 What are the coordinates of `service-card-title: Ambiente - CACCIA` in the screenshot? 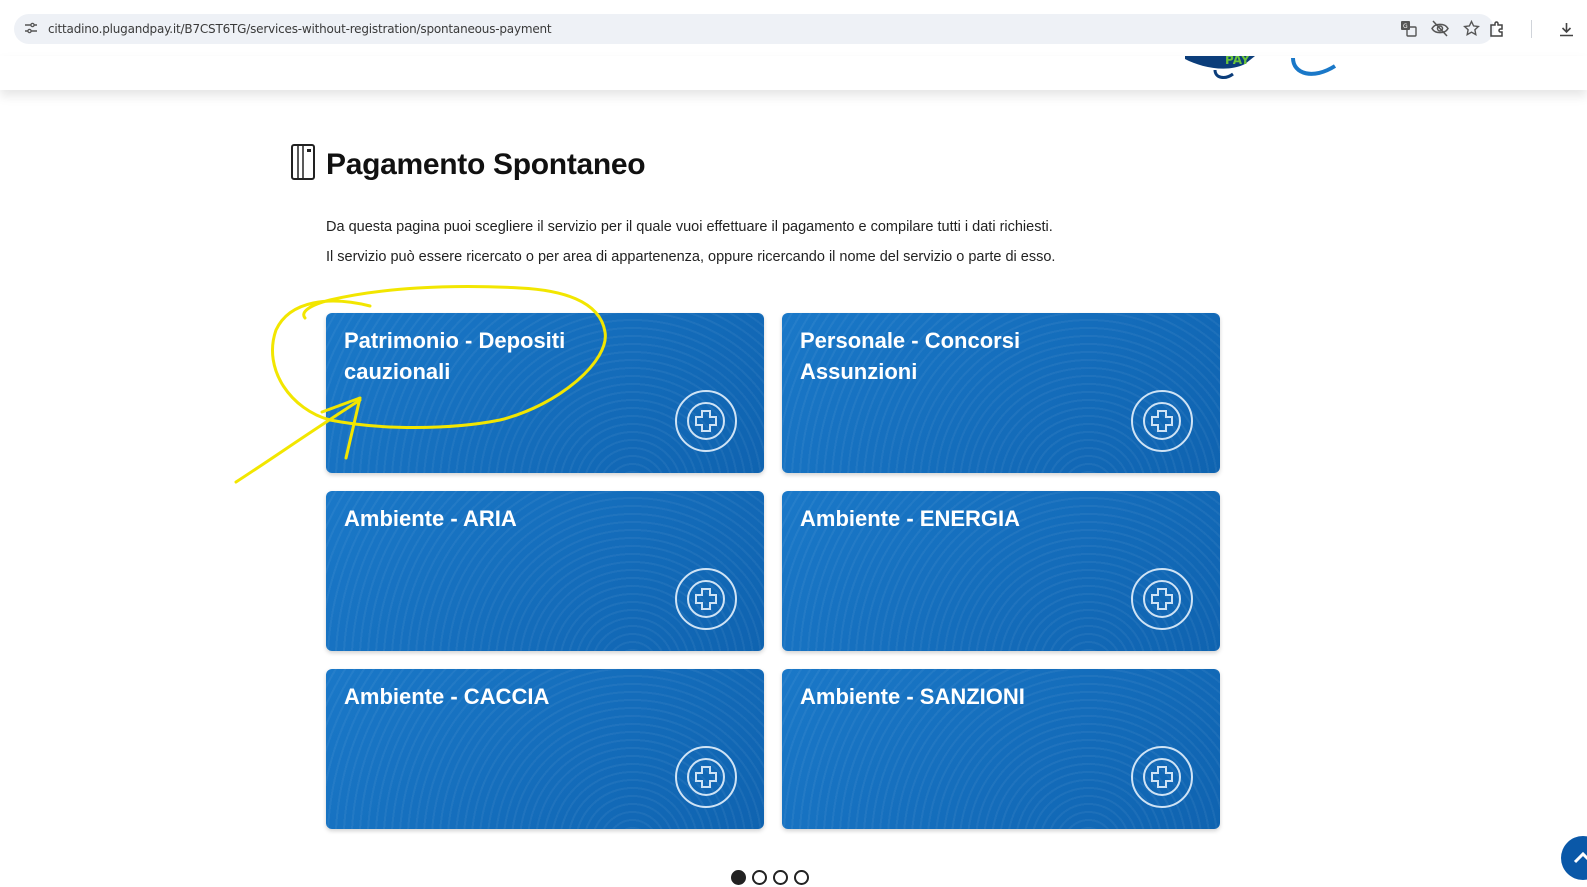 It's located at (447, 696).